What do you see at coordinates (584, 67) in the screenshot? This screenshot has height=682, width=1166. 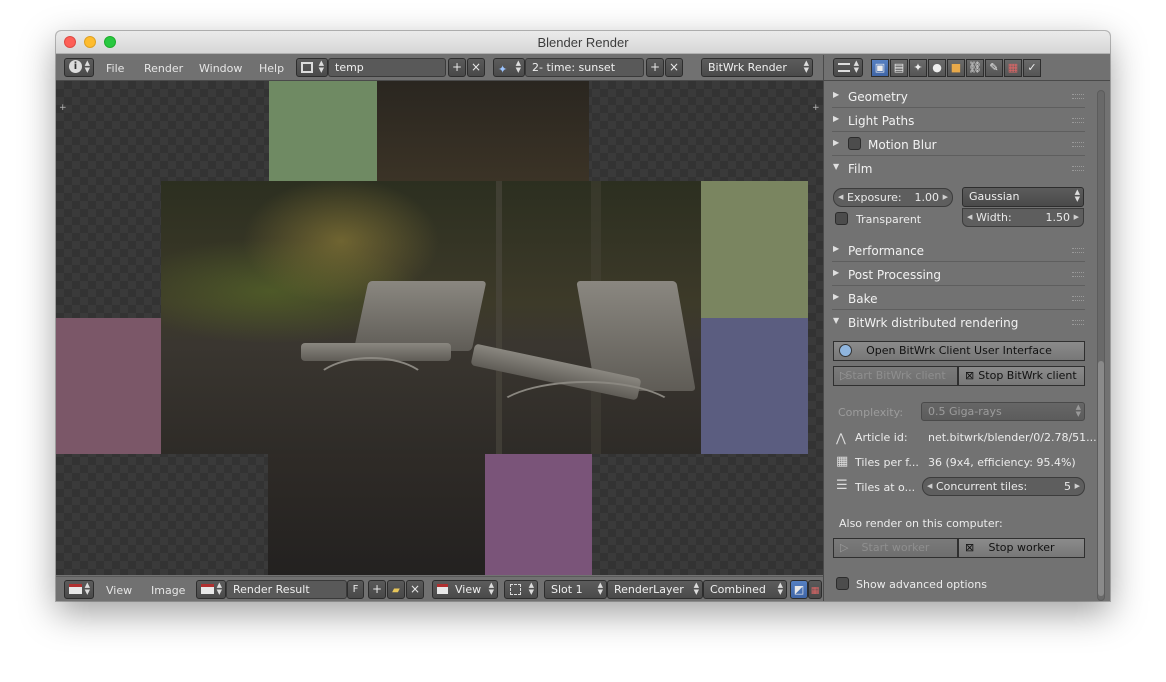 I see `scene-name: 2- time: sunset` at bounding box center [584, 67].